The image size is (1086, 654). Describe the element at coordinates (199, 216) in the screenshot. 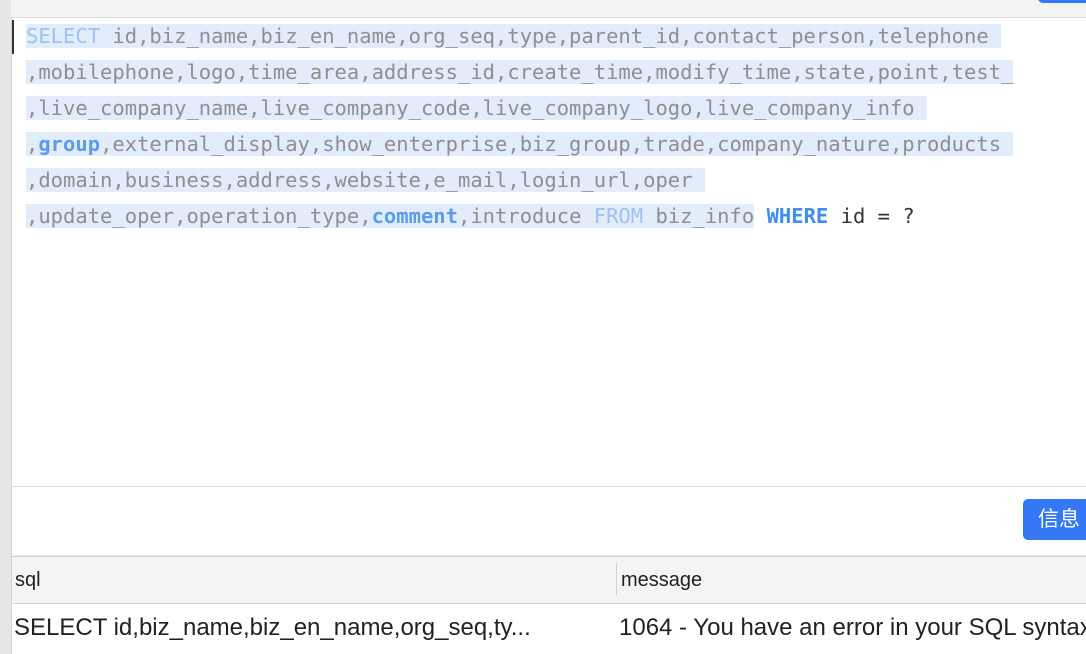

I see `sql-text: ,update_oper,operation_type,` at that location.